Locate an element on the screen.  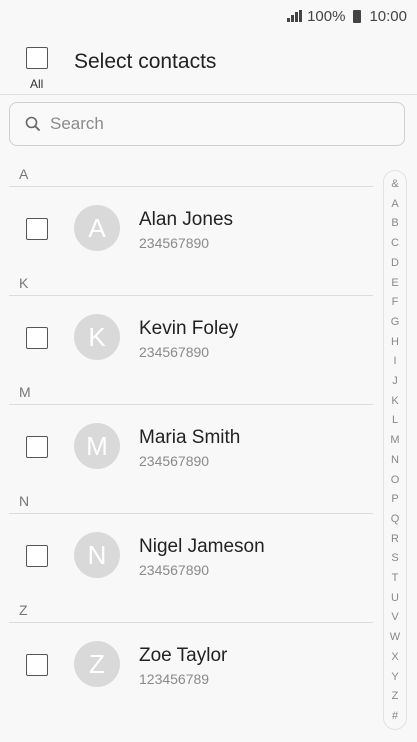
index-letter: E is located at coordinates (394, 283).